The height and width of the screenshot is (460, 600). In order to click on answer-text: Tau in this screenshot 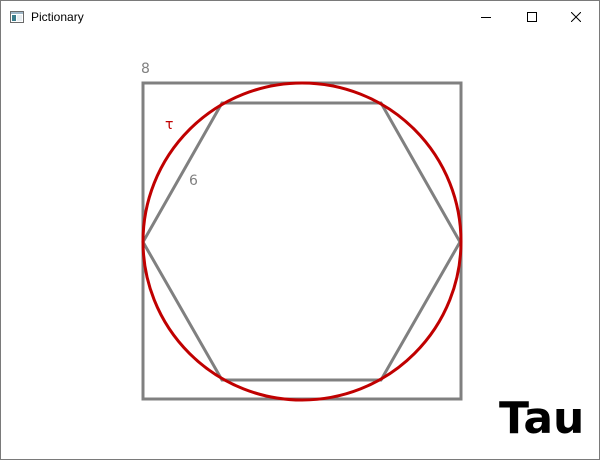, I will do `click(542, 418)`.